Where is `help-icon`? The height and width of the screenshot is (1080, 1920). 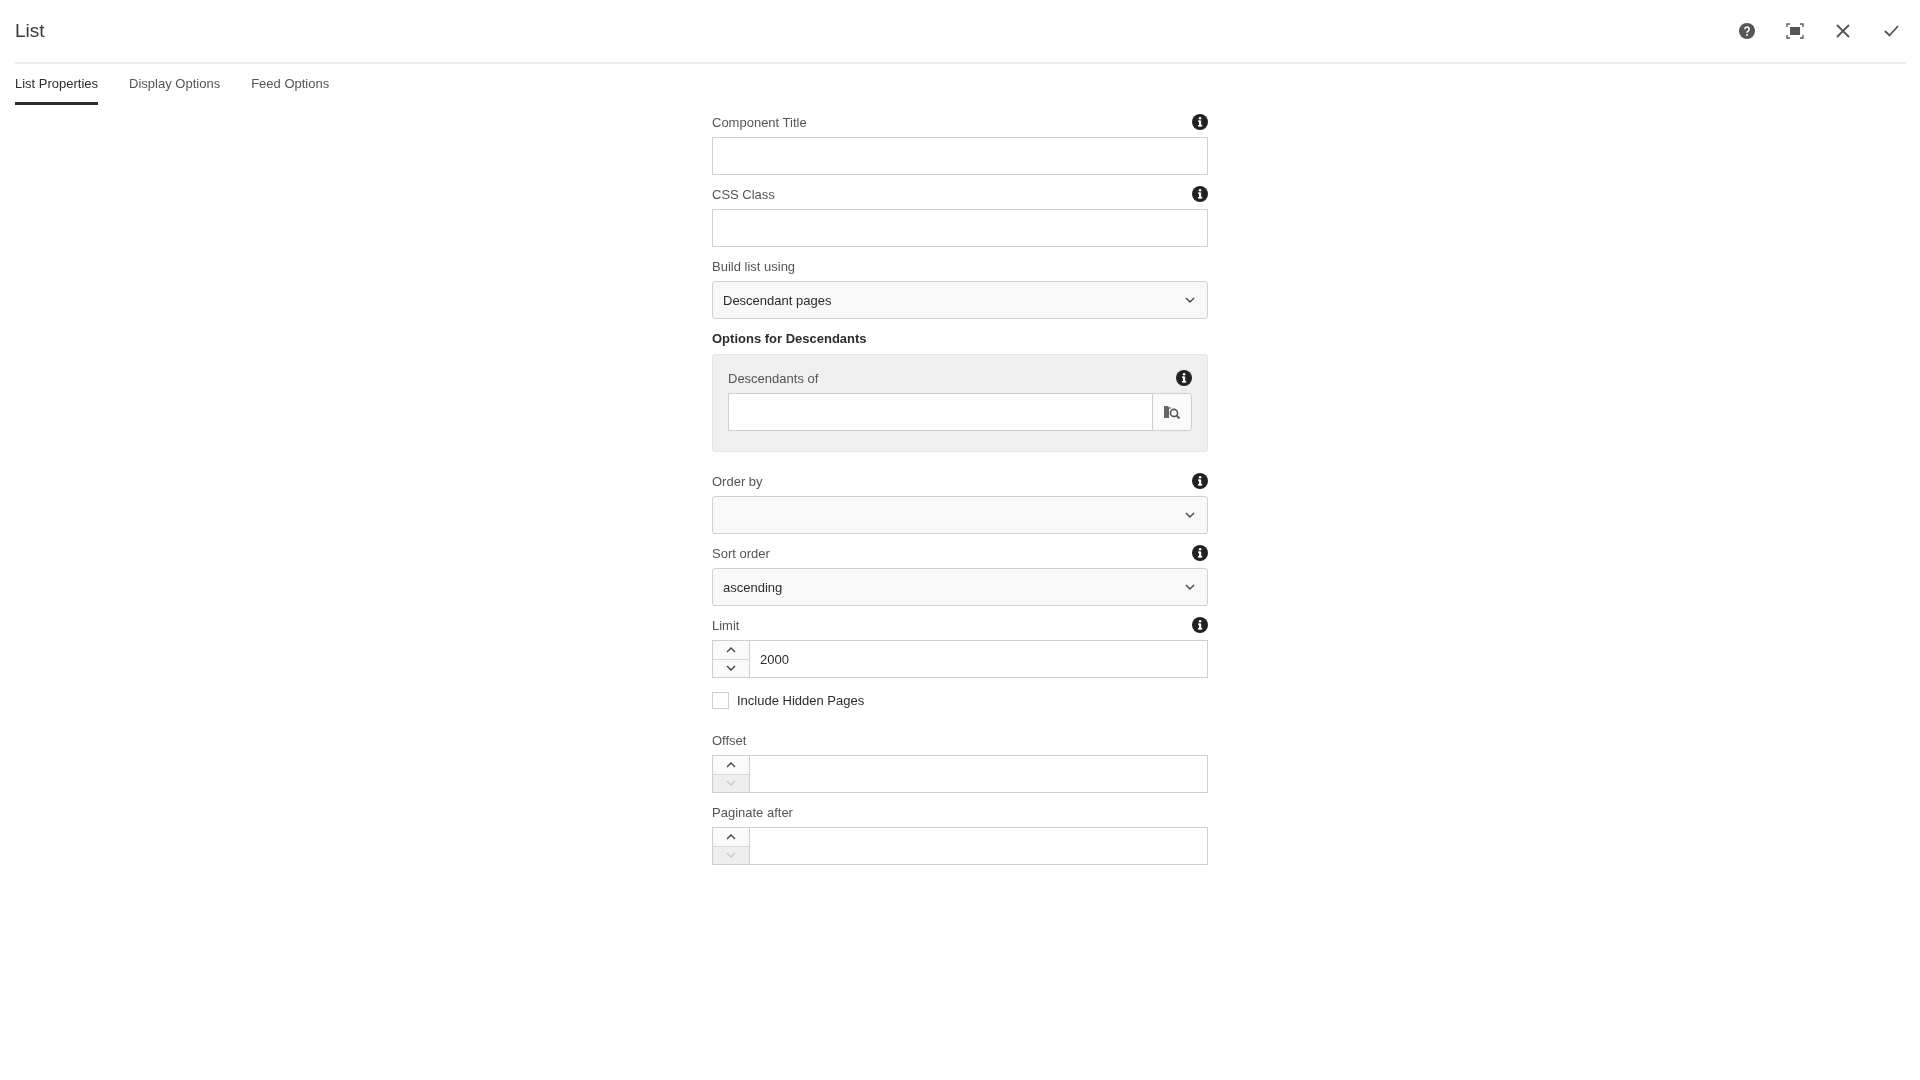 help-icon is located at coordinates (1747, 31).